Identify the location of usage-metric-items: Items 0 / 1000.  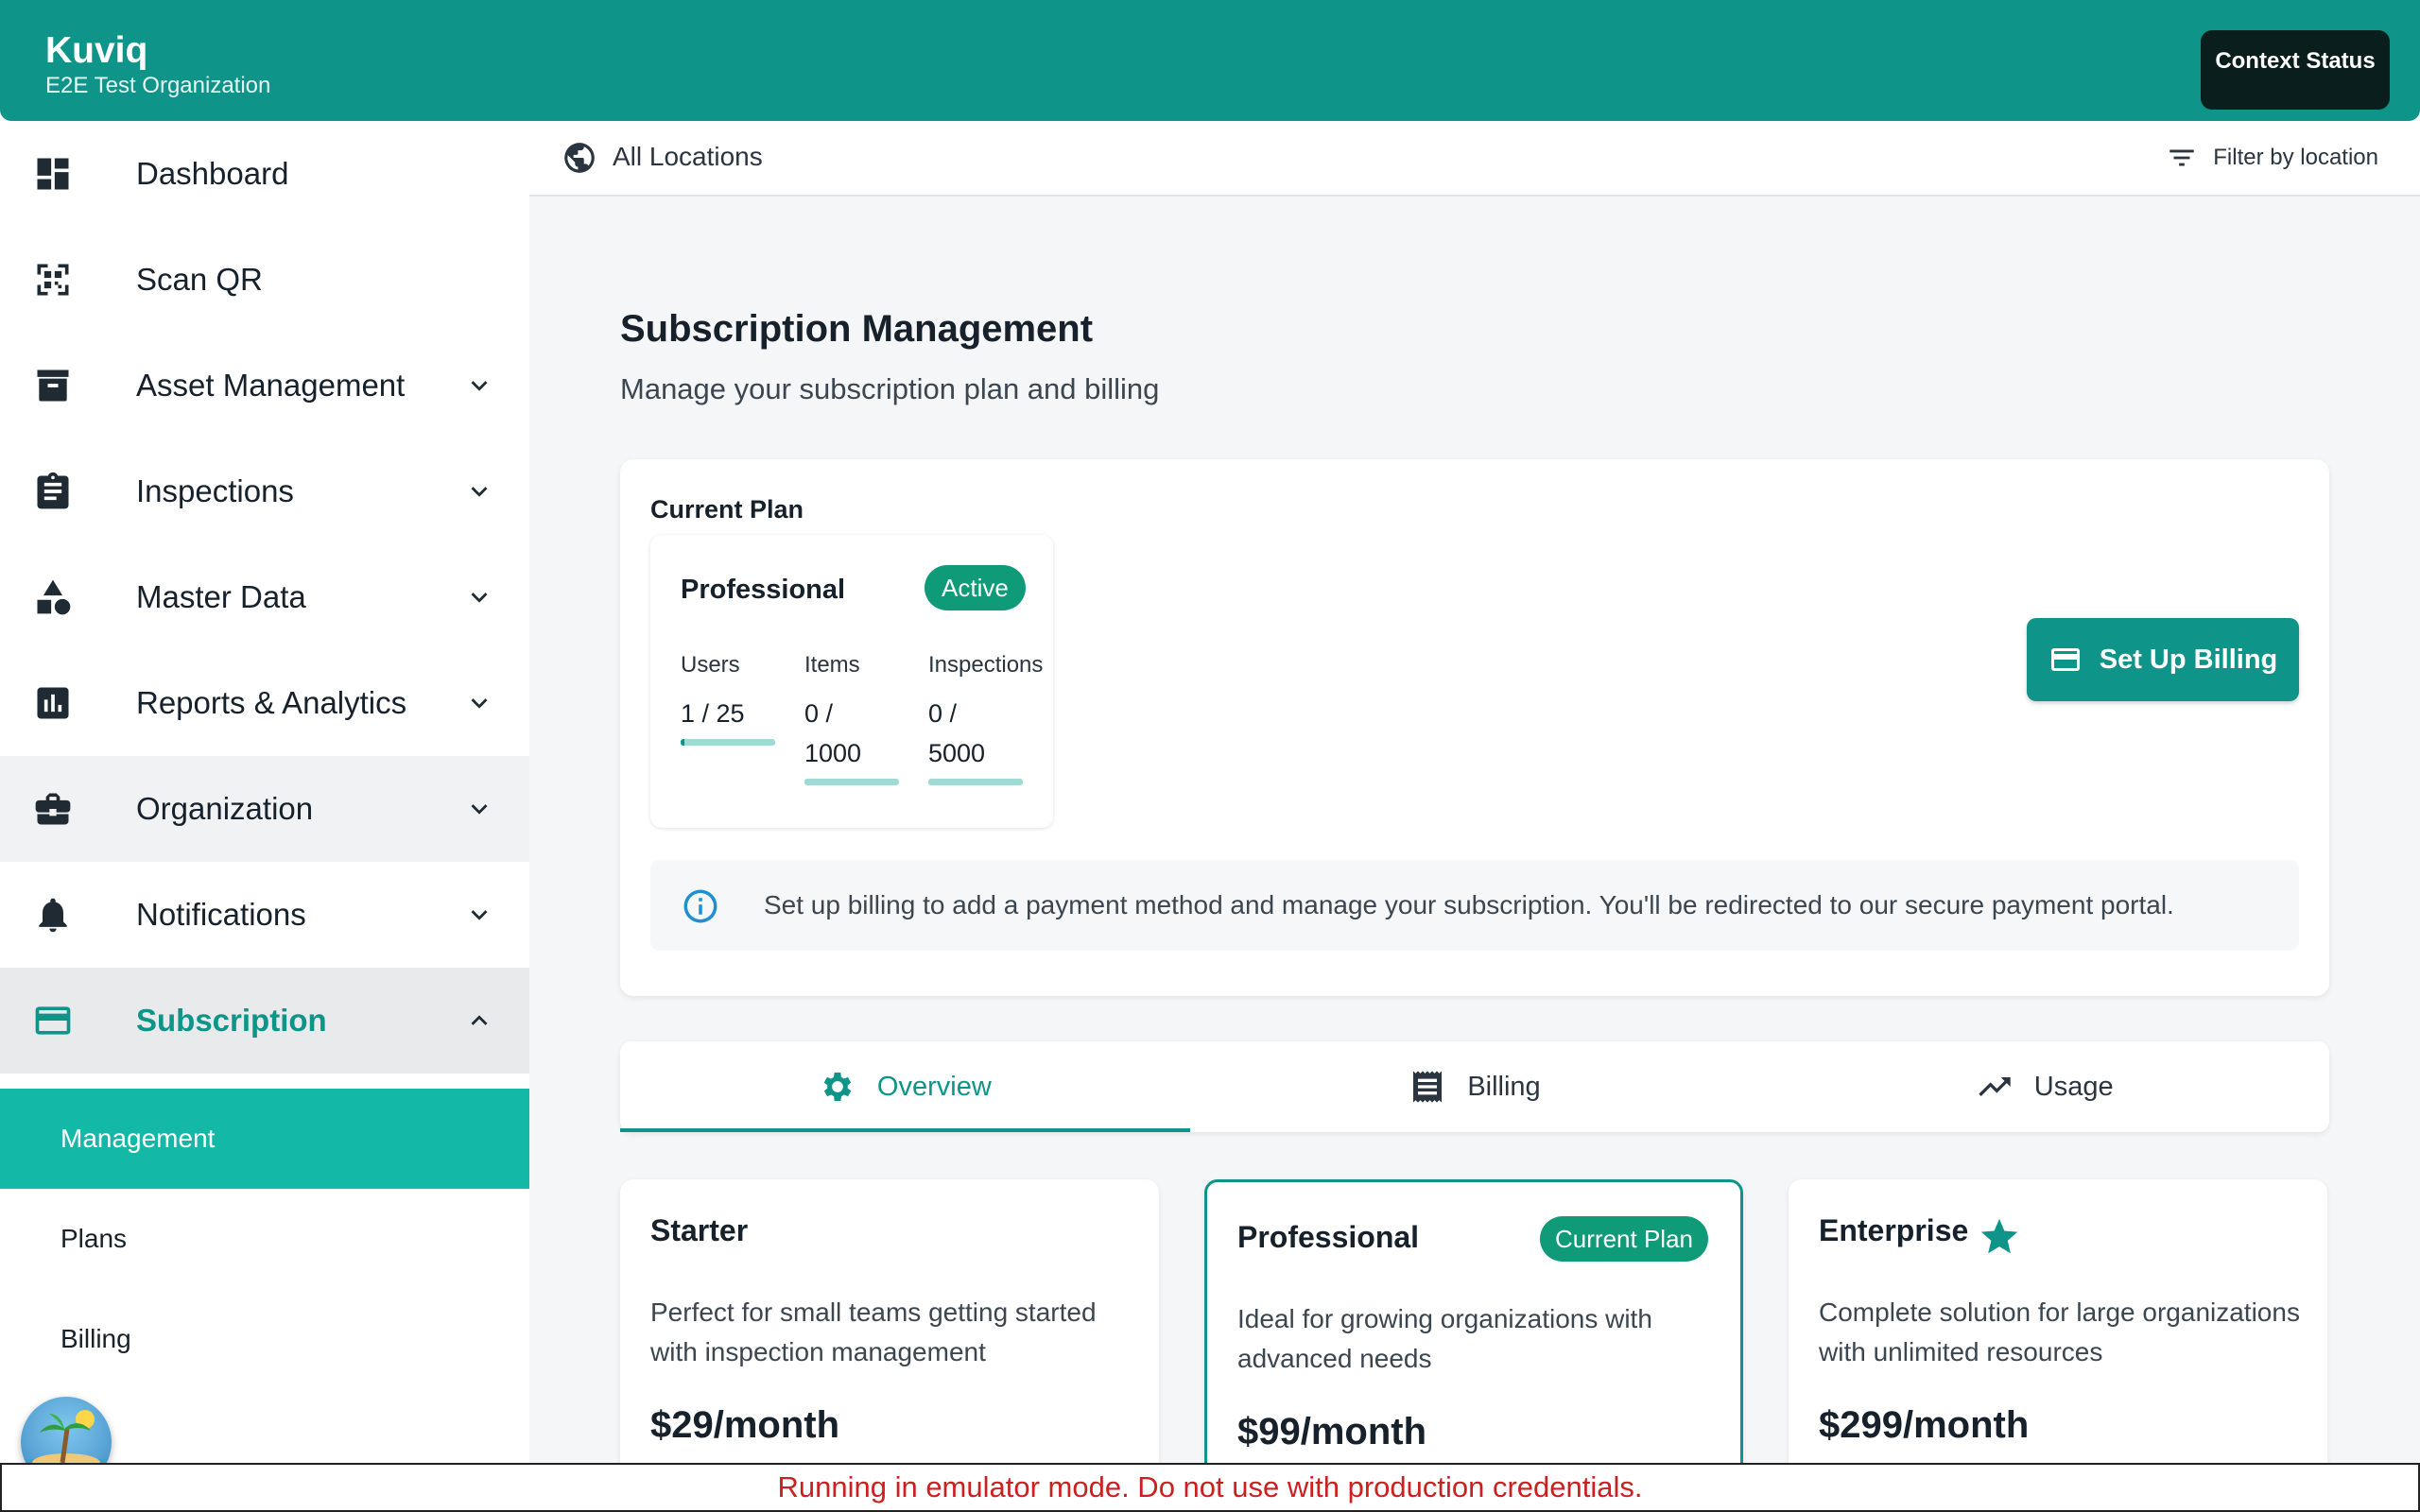
(853, 718).